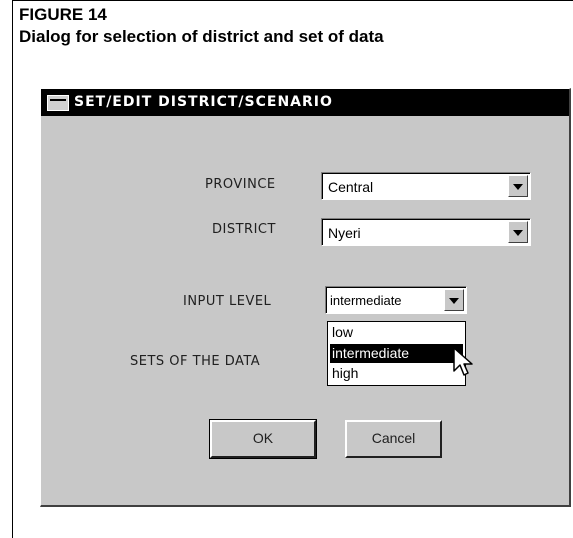 The image size is (573, 538). I want to click on option-high: high, so click(396, 373).